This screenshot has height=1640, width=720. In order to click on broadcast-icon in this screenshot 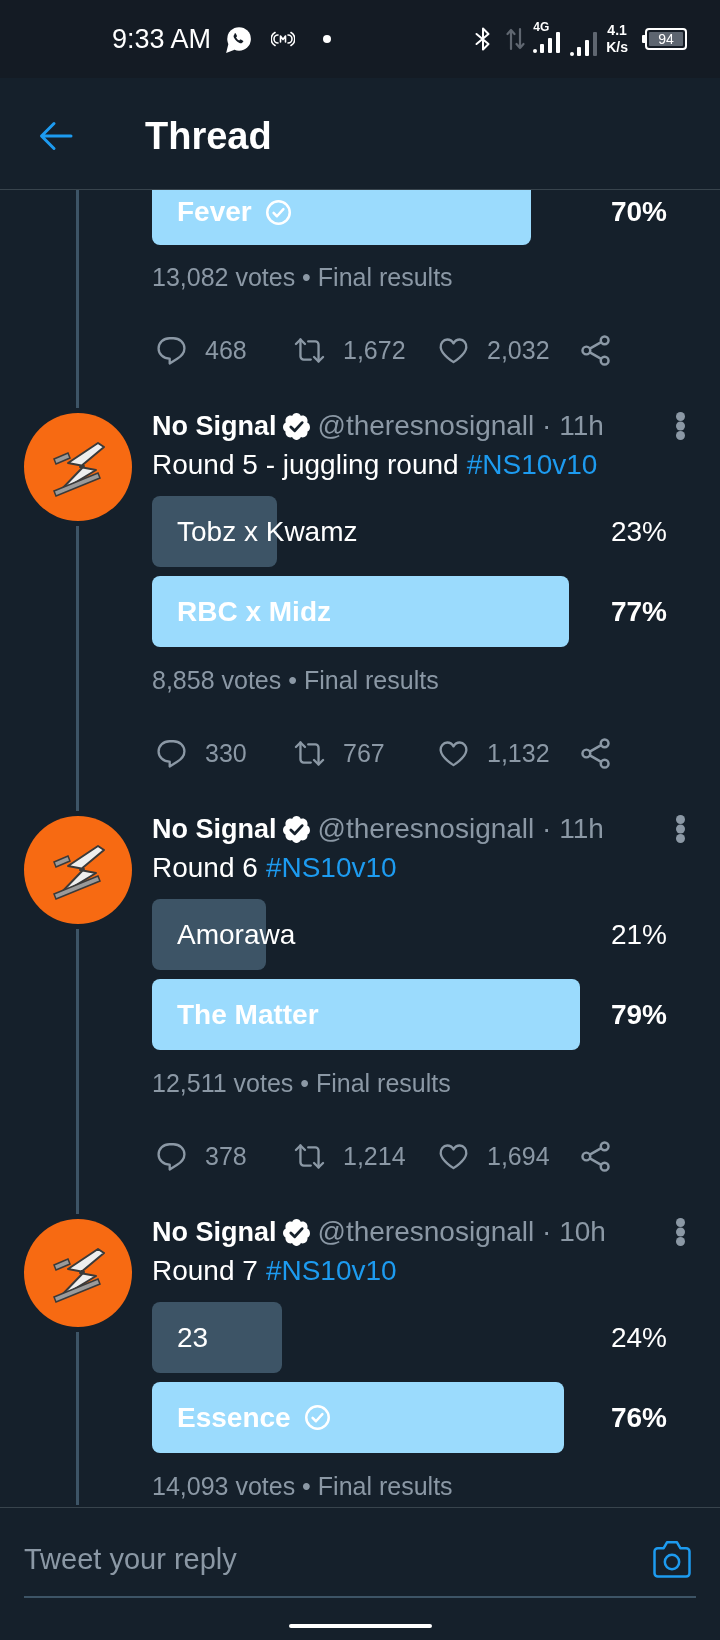, I will do `click(283, 39)`.